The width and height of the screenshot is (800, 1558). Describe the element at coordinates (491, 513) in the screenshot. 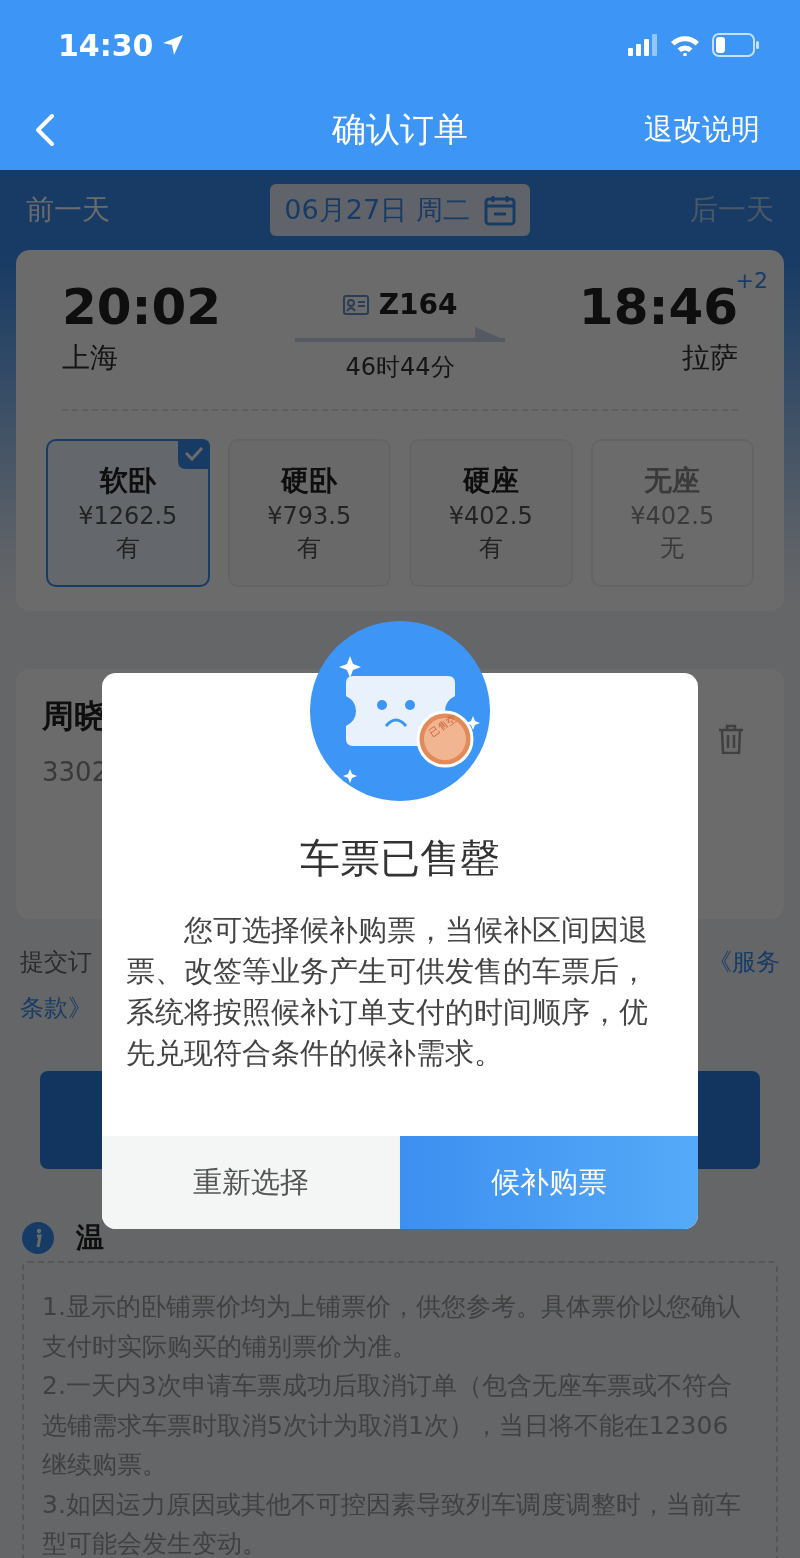

I see `seat-option: 硬座 ¥402.5 有` at that location.